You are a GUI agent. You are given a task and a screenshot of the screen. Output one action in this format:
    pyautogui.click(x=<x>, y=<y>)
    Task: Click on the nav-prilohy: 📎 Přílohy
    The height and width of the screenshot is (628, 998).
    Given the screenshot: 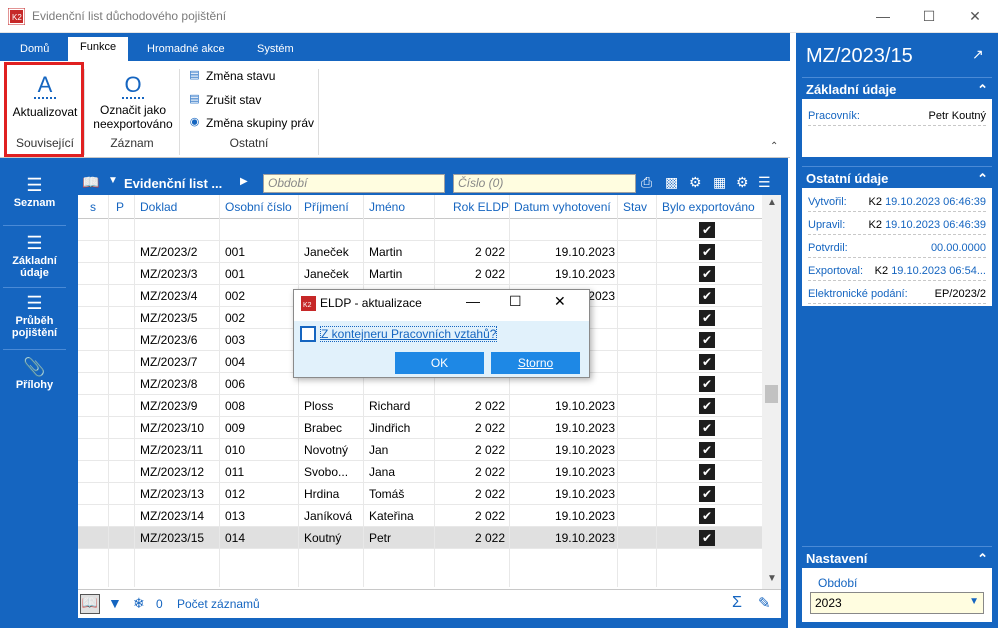 What is the action you would take?
    pyautogui.click(x=34, y=379)
    